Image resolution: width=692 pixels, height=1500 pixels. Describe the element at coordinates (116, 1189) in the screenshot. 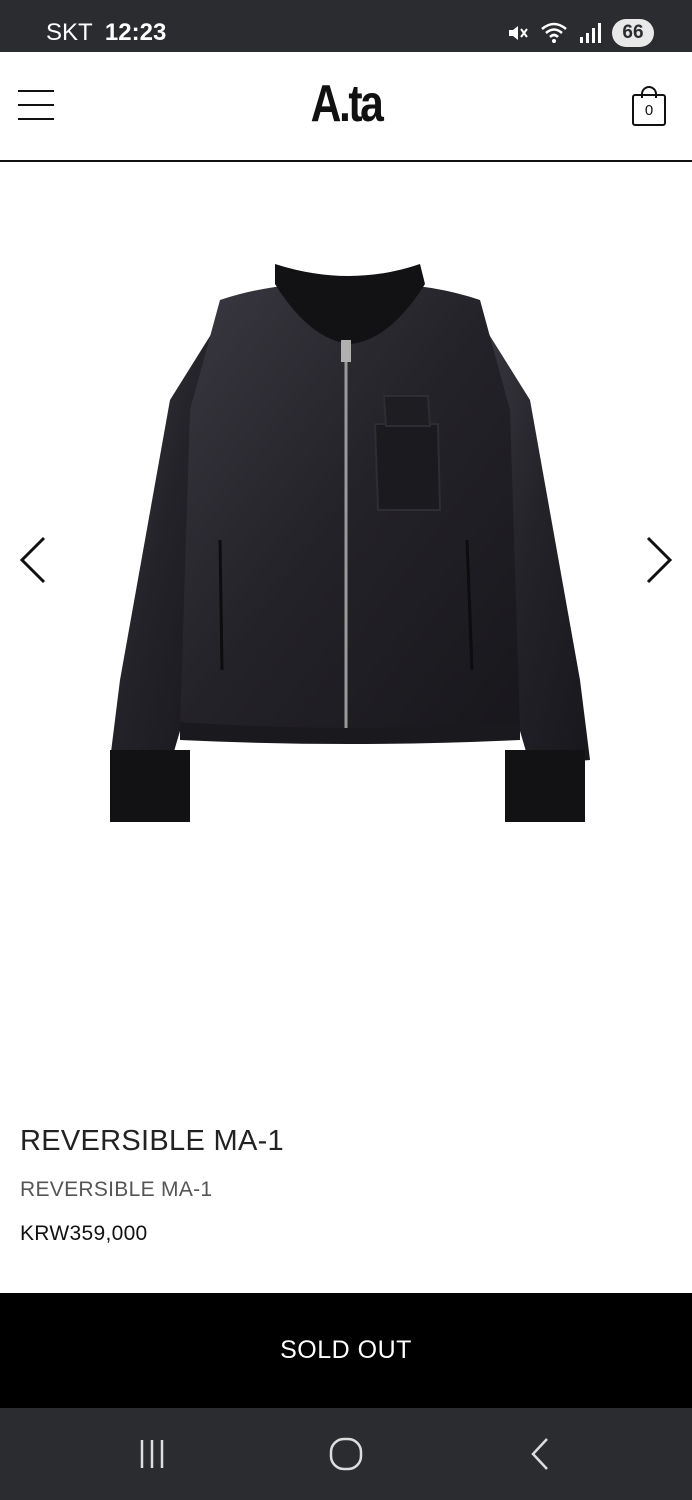

I see `product-subtitle: REVERSIBLE MA-1` at that location.